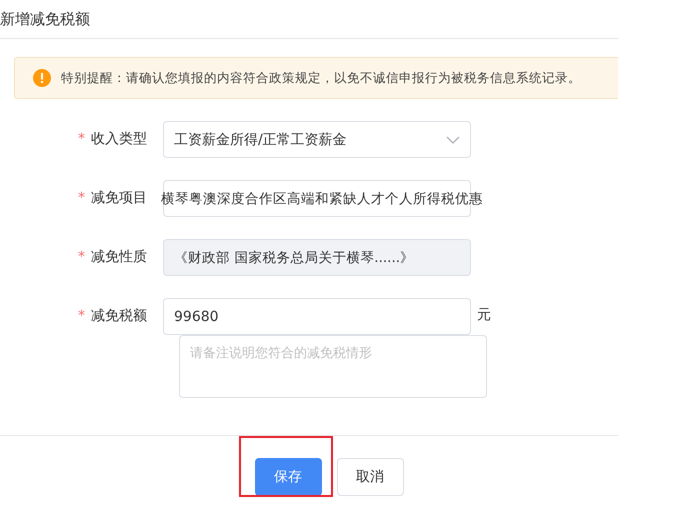 The width and height of the screenshot is (678, 506). Describe the element at coordinates (333, 366) in the screenshot. I see `remark-field: 请备注说明您符合的减免税情形` at that location.